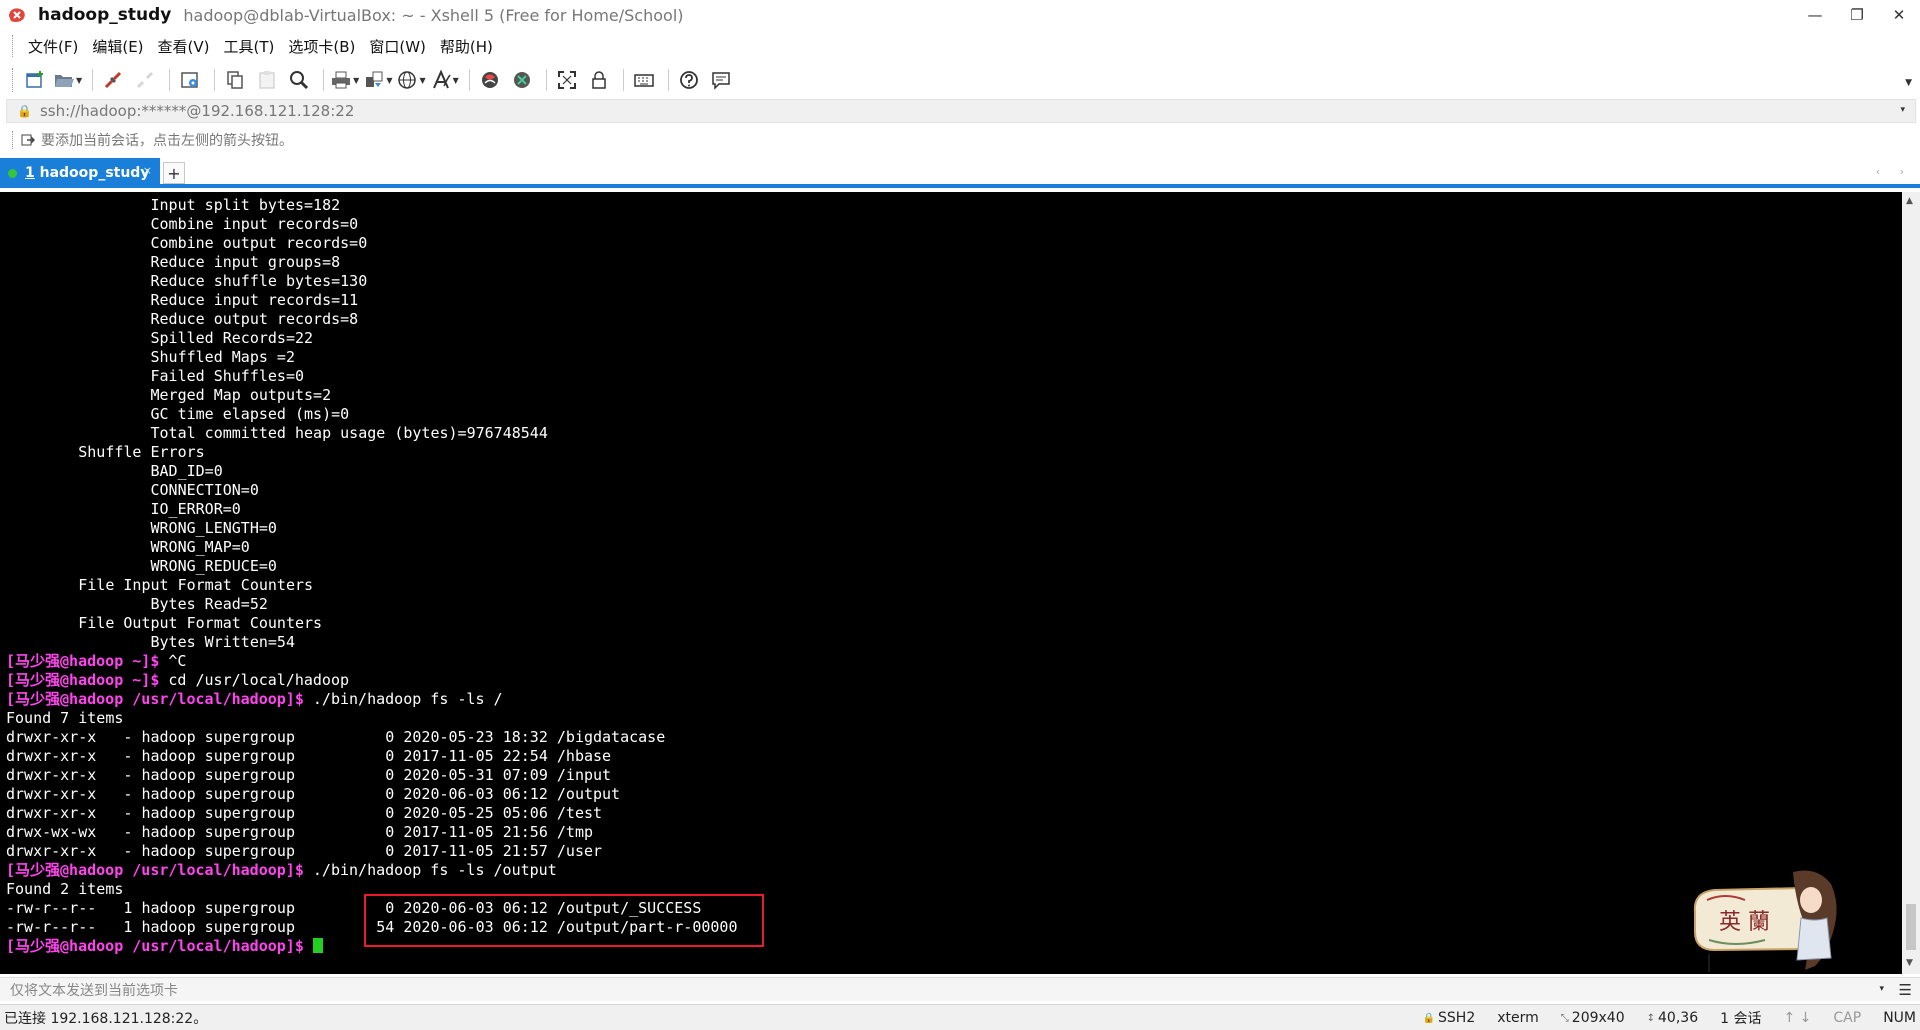 Image resolution: width=1920 pixels, height=1030 pixels. What do you see at coordinates (522, 80) in the screenshot?
I see `xmanager-button` at bounding box center [522, 80].